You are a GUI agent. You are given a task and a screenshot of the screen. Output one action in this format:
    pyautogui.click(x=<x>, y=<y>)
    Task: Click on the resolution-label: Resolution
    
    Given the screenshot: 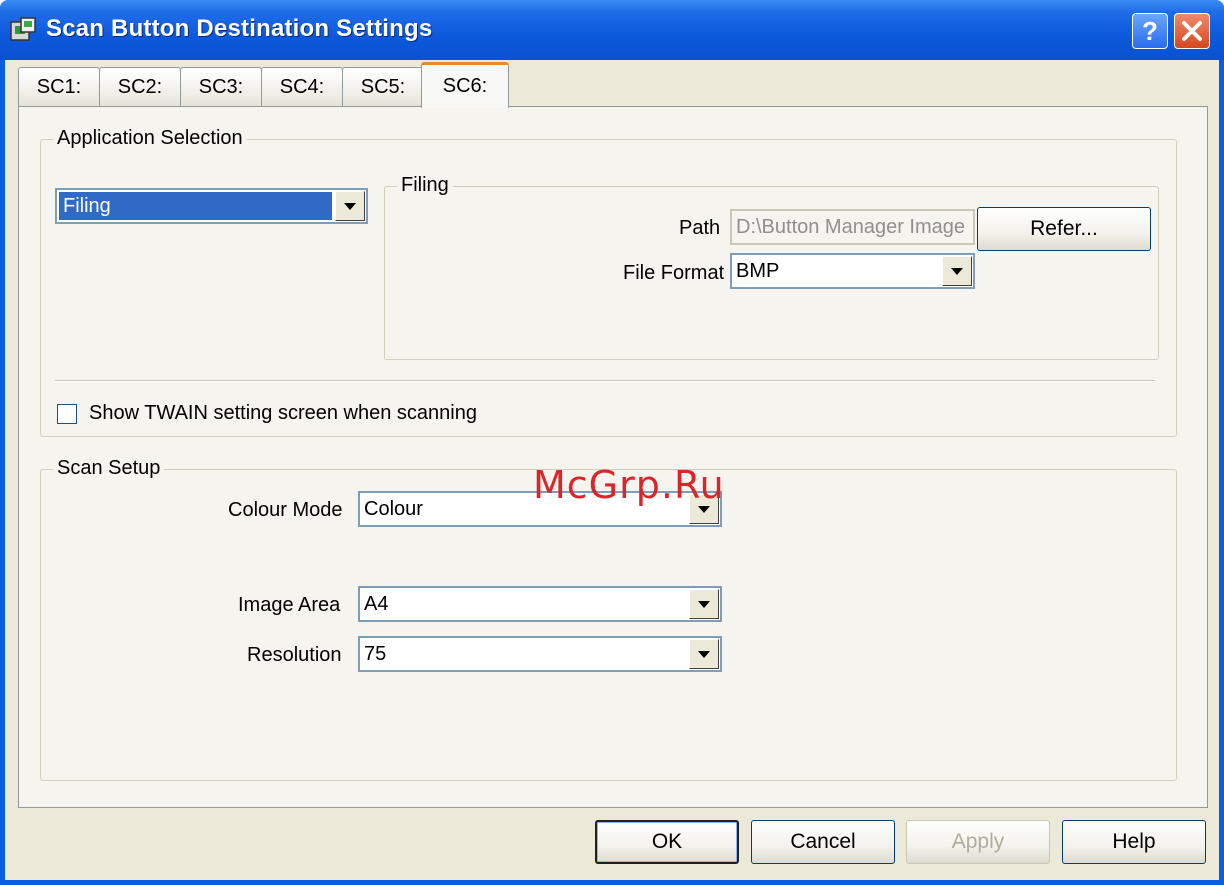 What is the action you would take?
    pyautogui.click(x=294, y=655)
    